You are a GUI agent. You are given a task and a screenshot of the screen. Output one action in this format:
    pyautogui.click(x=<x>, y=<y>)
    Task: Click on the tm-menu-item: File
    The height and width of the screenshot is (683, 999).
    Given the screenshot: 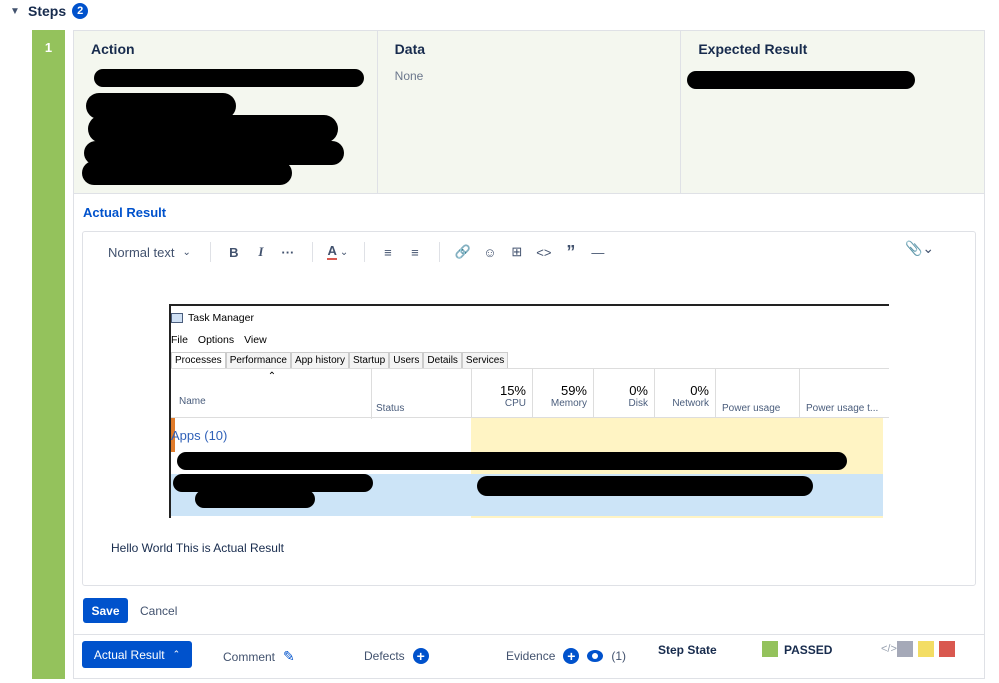 What is the action you would take?
    pyautogui.click(x=179, y=340)
    